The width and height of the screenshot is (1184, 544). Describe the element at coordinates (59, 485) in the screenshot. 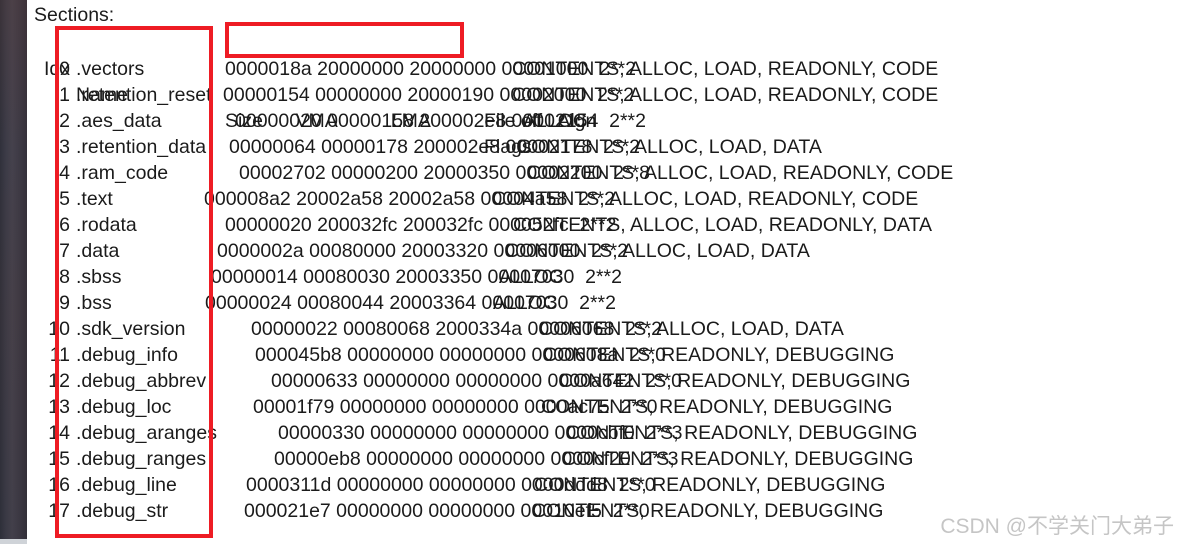

I see `cell-idx: 16` at that location.